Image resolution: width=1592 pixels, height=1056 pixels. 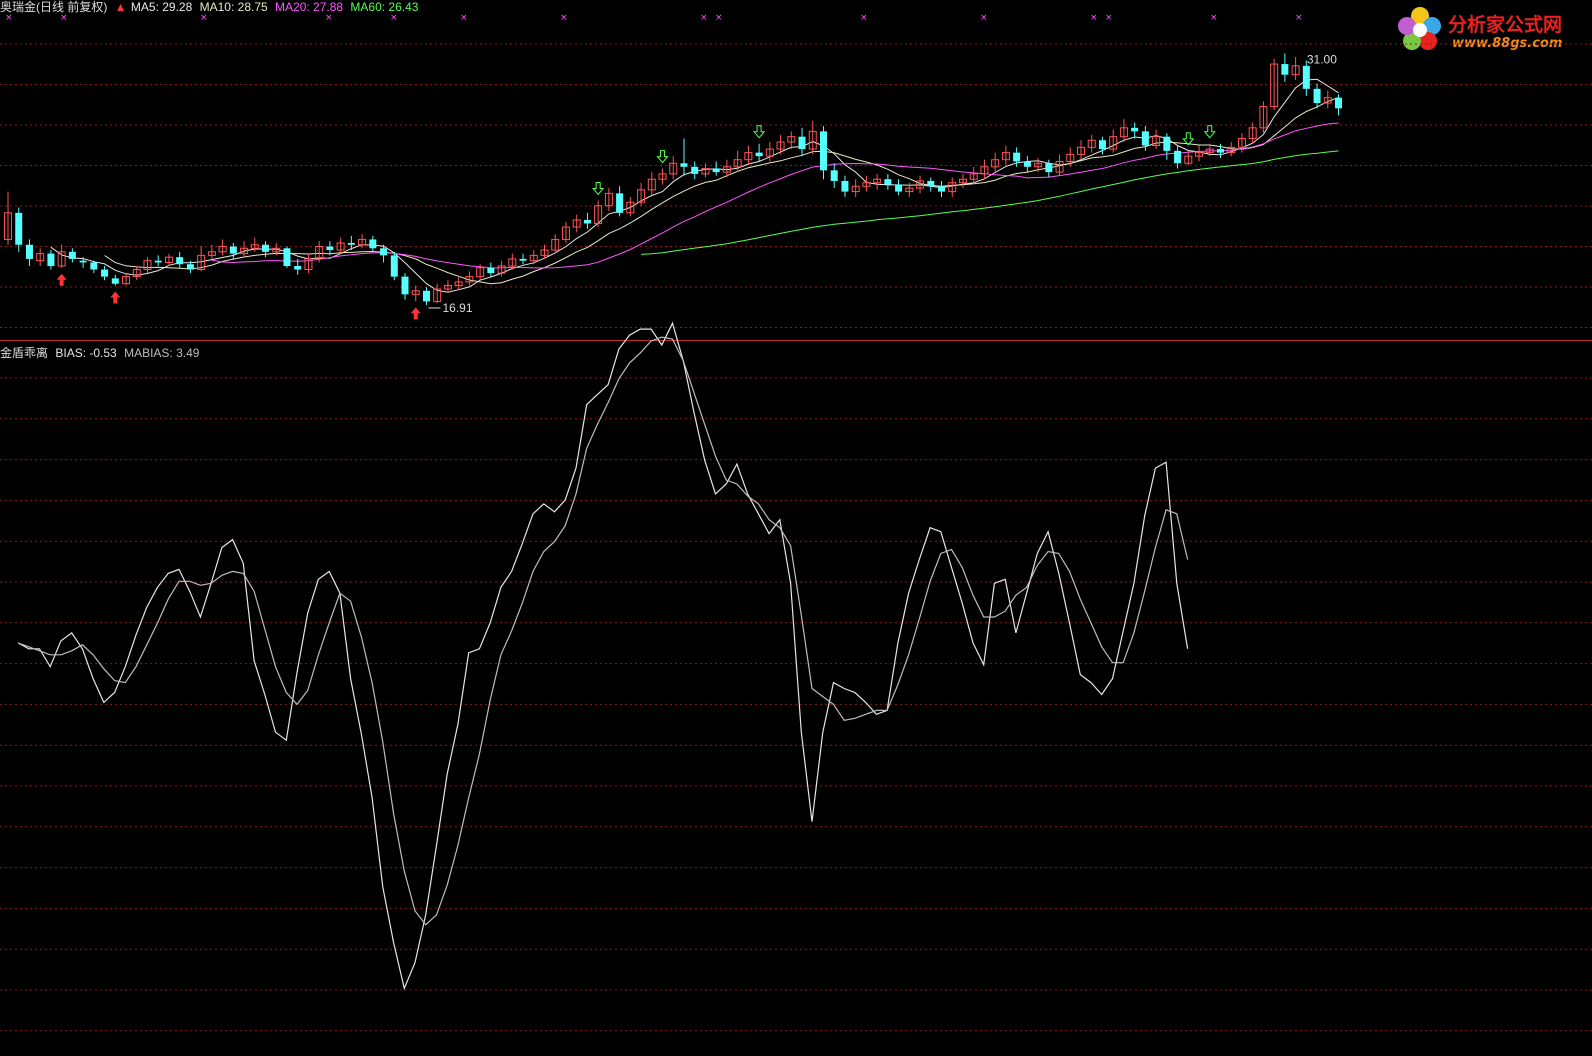 What do you see at coordinates (654, 18) in the screenshot?
I see `top-row-markers: × × × × × × × × × × × × × × ×` at bounding box center [654, 18].